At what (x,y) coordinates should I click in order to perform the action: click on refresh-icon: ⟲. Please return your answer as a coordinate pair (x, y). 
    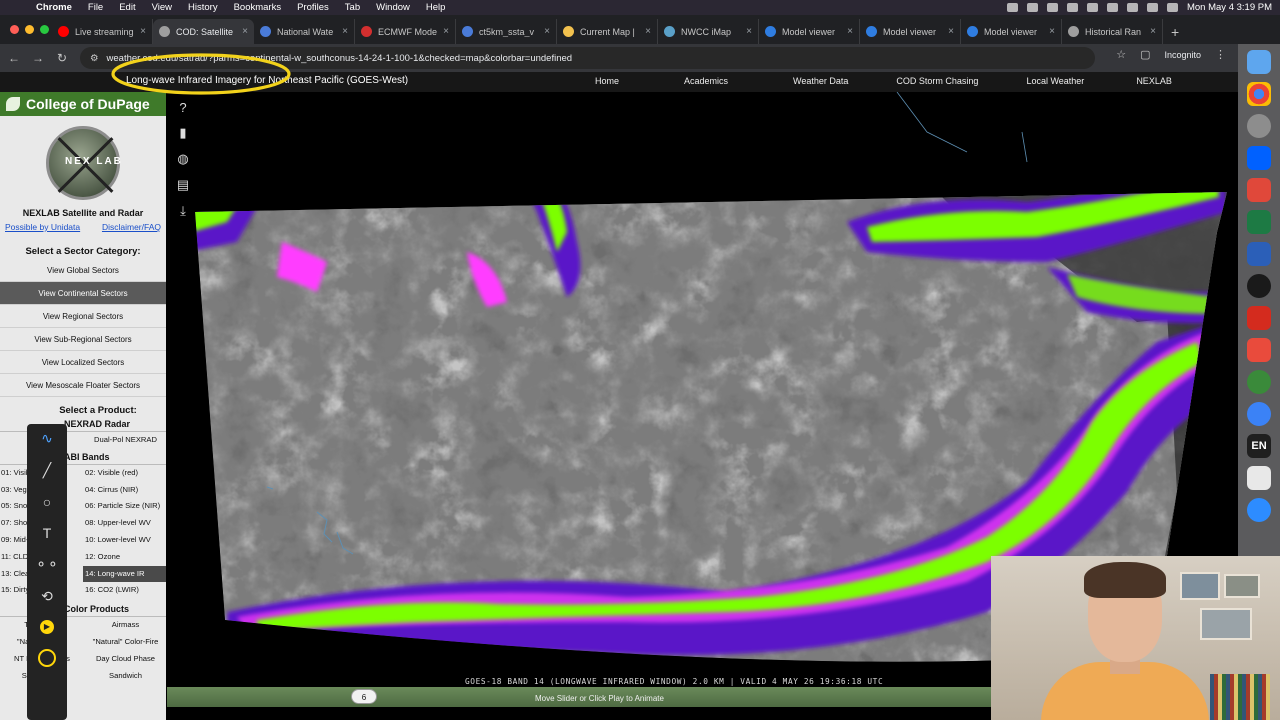
    Looking at the image, I should click on (47, 596).